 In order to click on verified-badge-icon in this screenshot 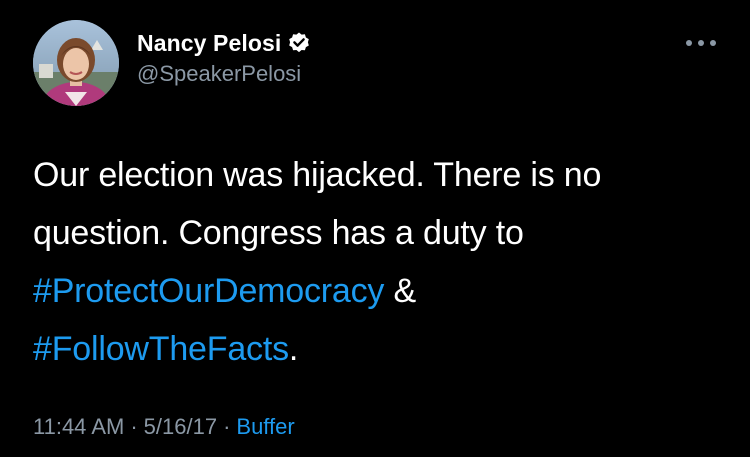, I will do `click(299, 43)`.